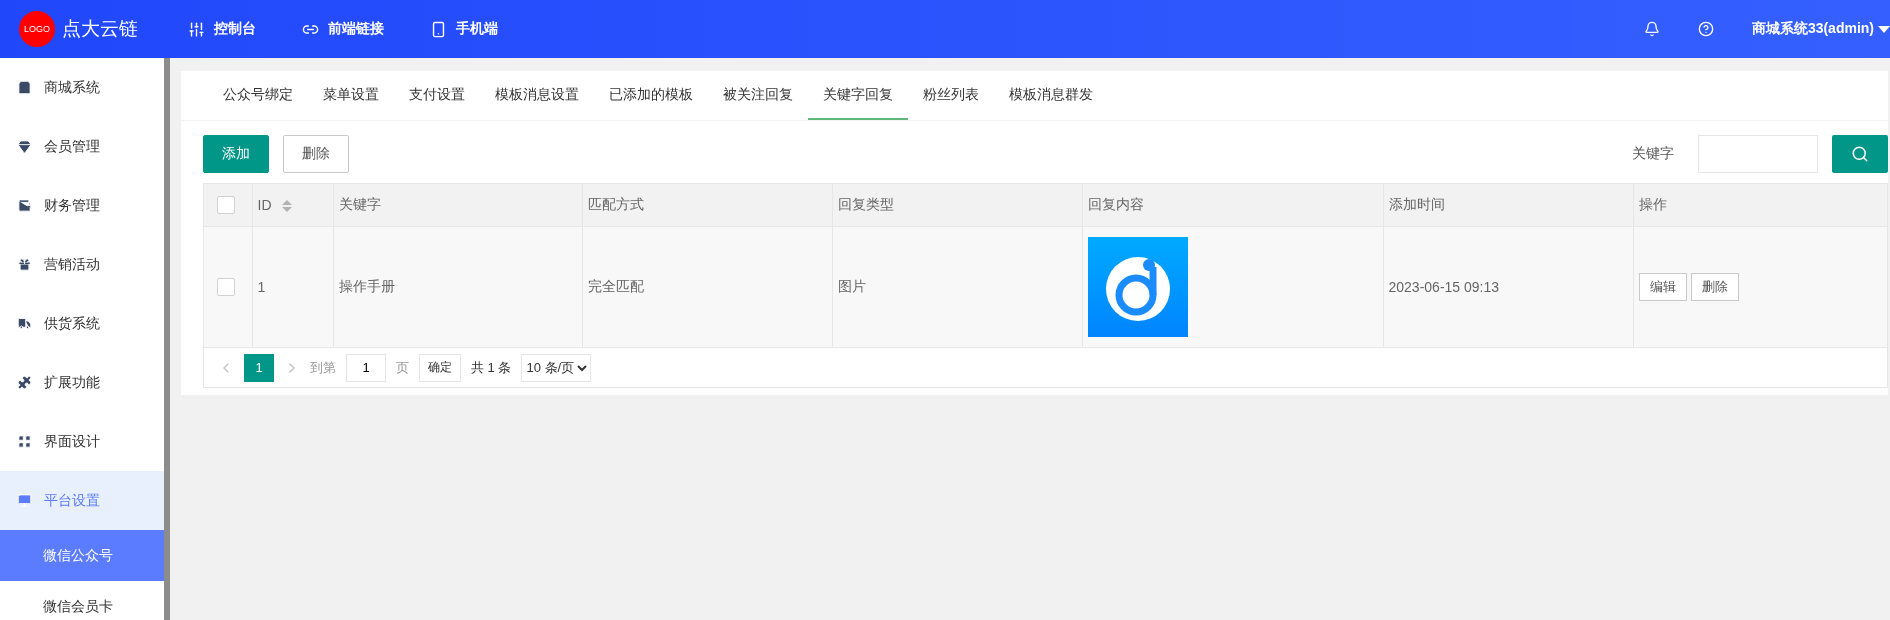 This screenshot has height=620, width=1890. Describe the element at coordinates (366, 285) in the screenshot. I see `table-cell: 操作手册` at that location.